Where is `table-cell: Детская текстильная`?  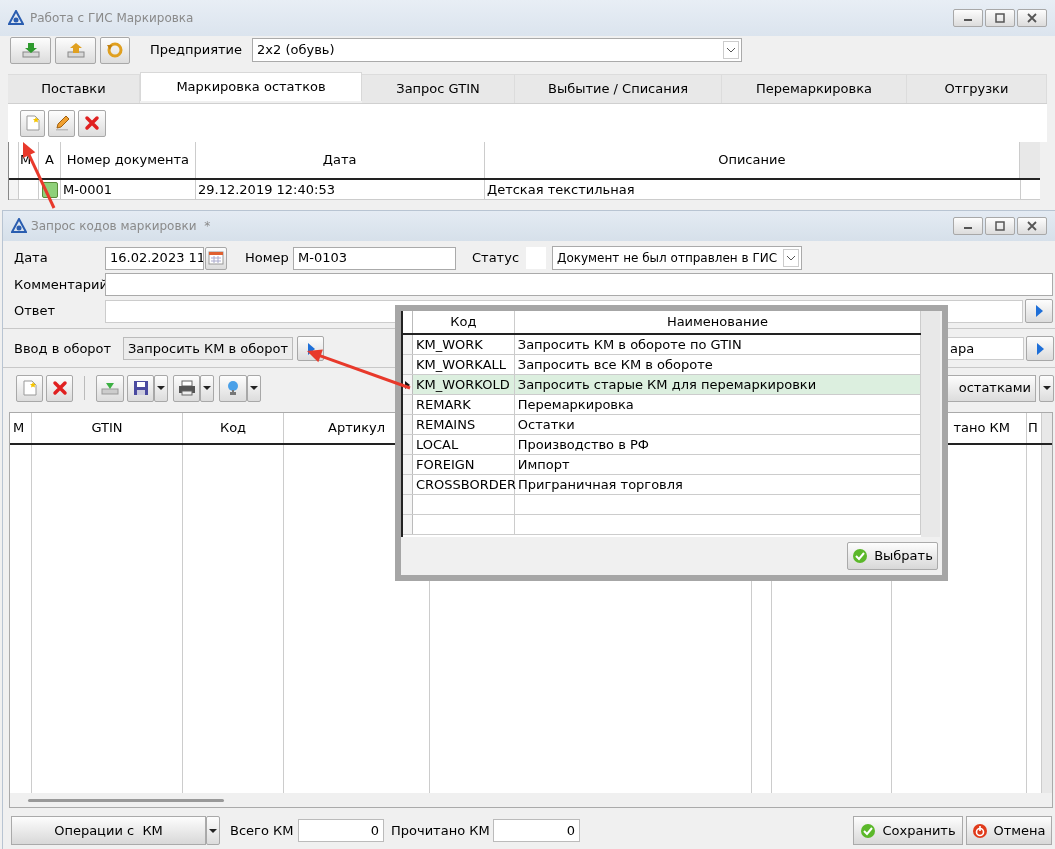 table-cell: Детская текстильная is located at coordinates (753, 189).